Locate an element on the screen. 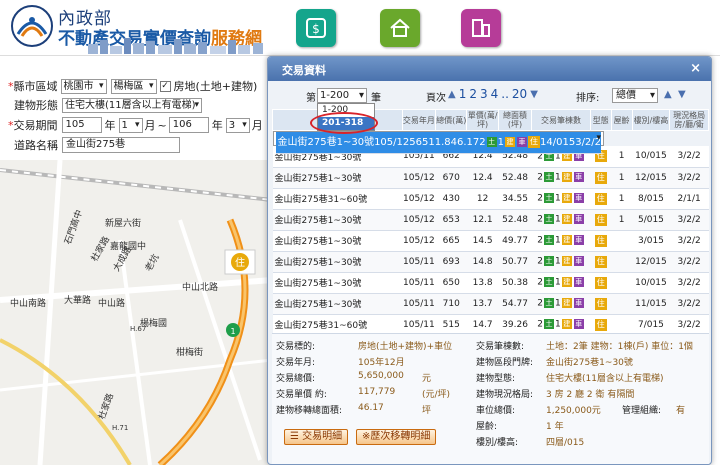 This screenshot has height=465, width=720. sort-select: 總價 is located at coordinates (635, 95).